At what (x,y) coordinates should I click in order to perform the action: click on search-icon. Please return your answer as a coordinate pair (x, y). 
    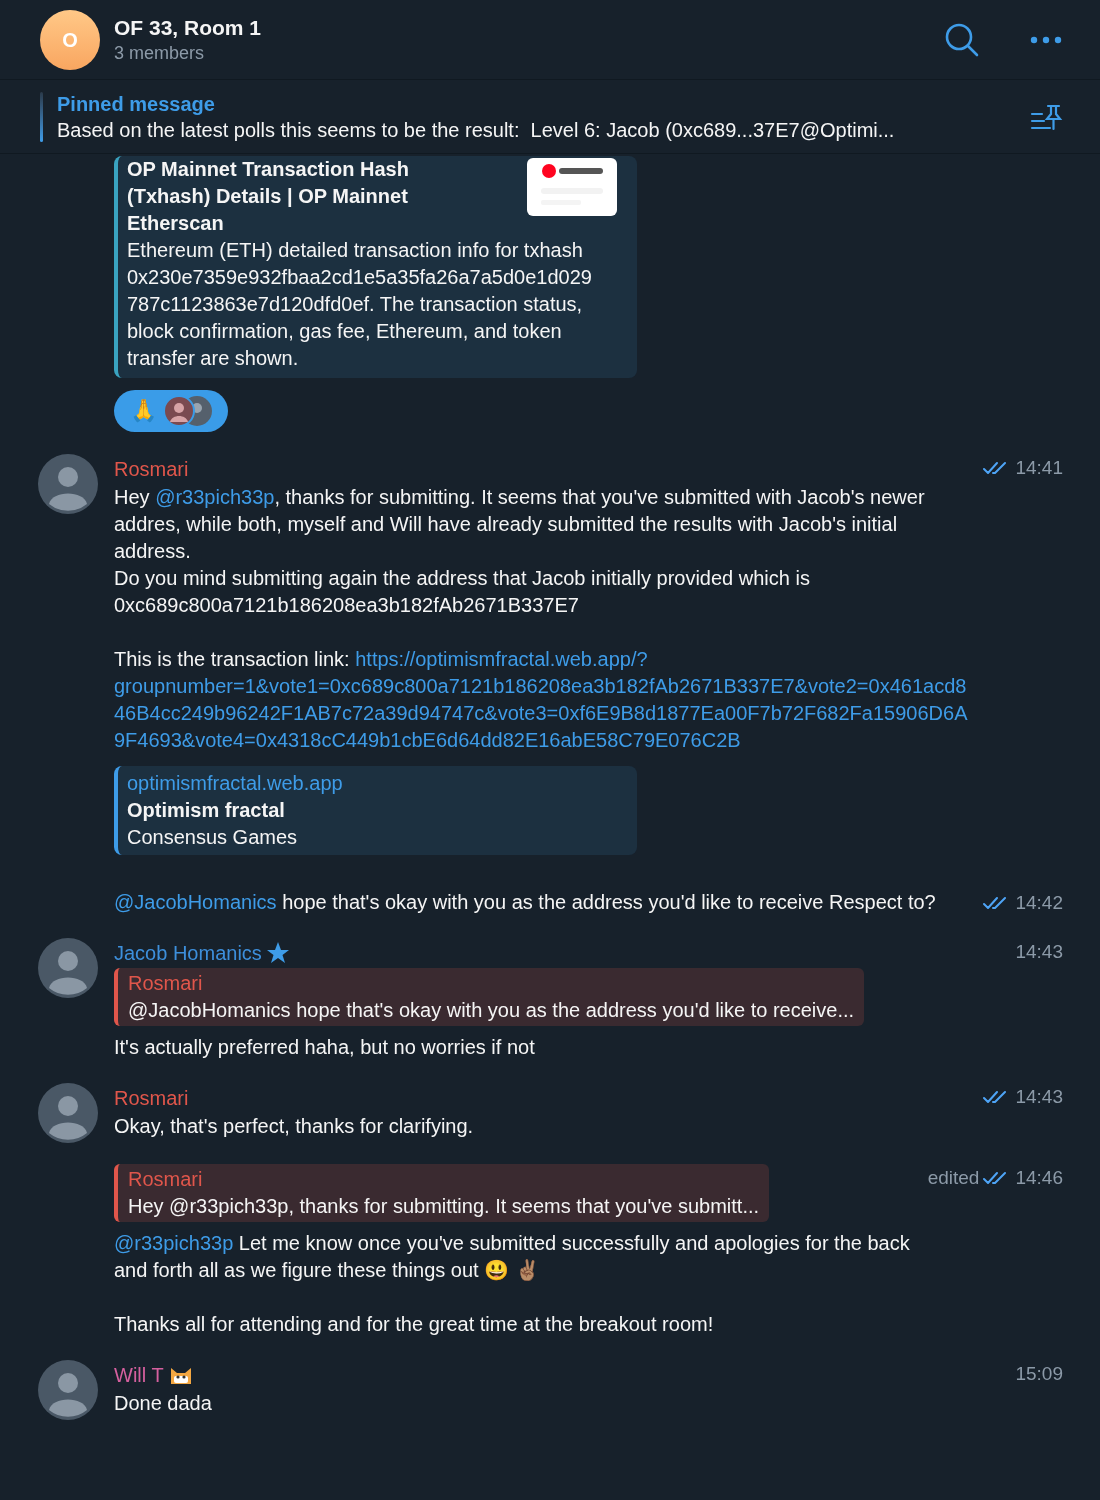
    Looking at the image, I should click on (962, 39).